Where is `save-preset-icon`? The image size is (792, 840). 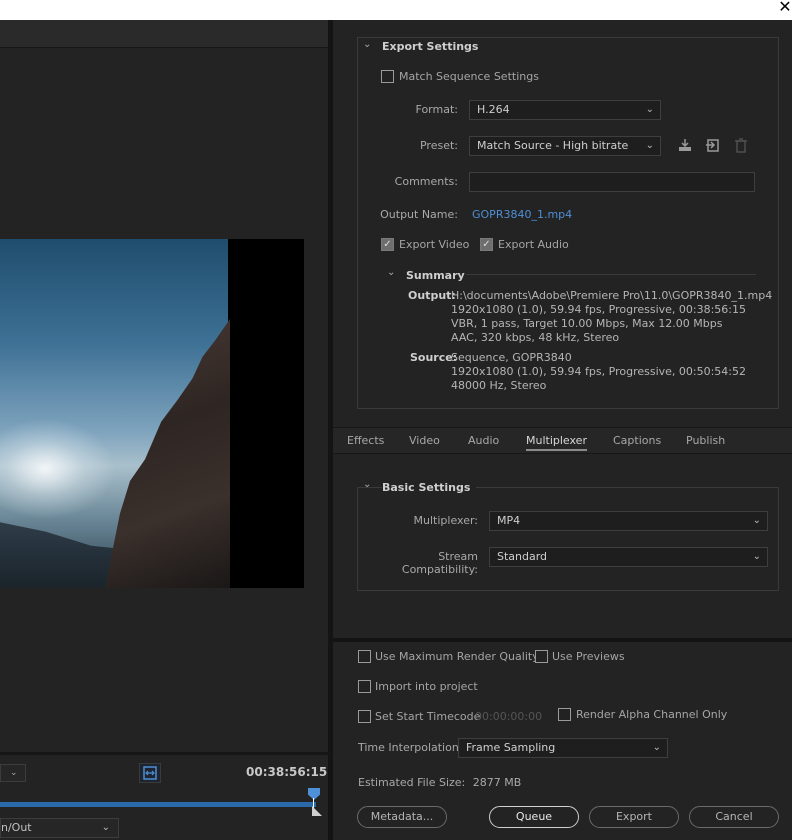
save-preset-icon is located at coordinates (685, 146).